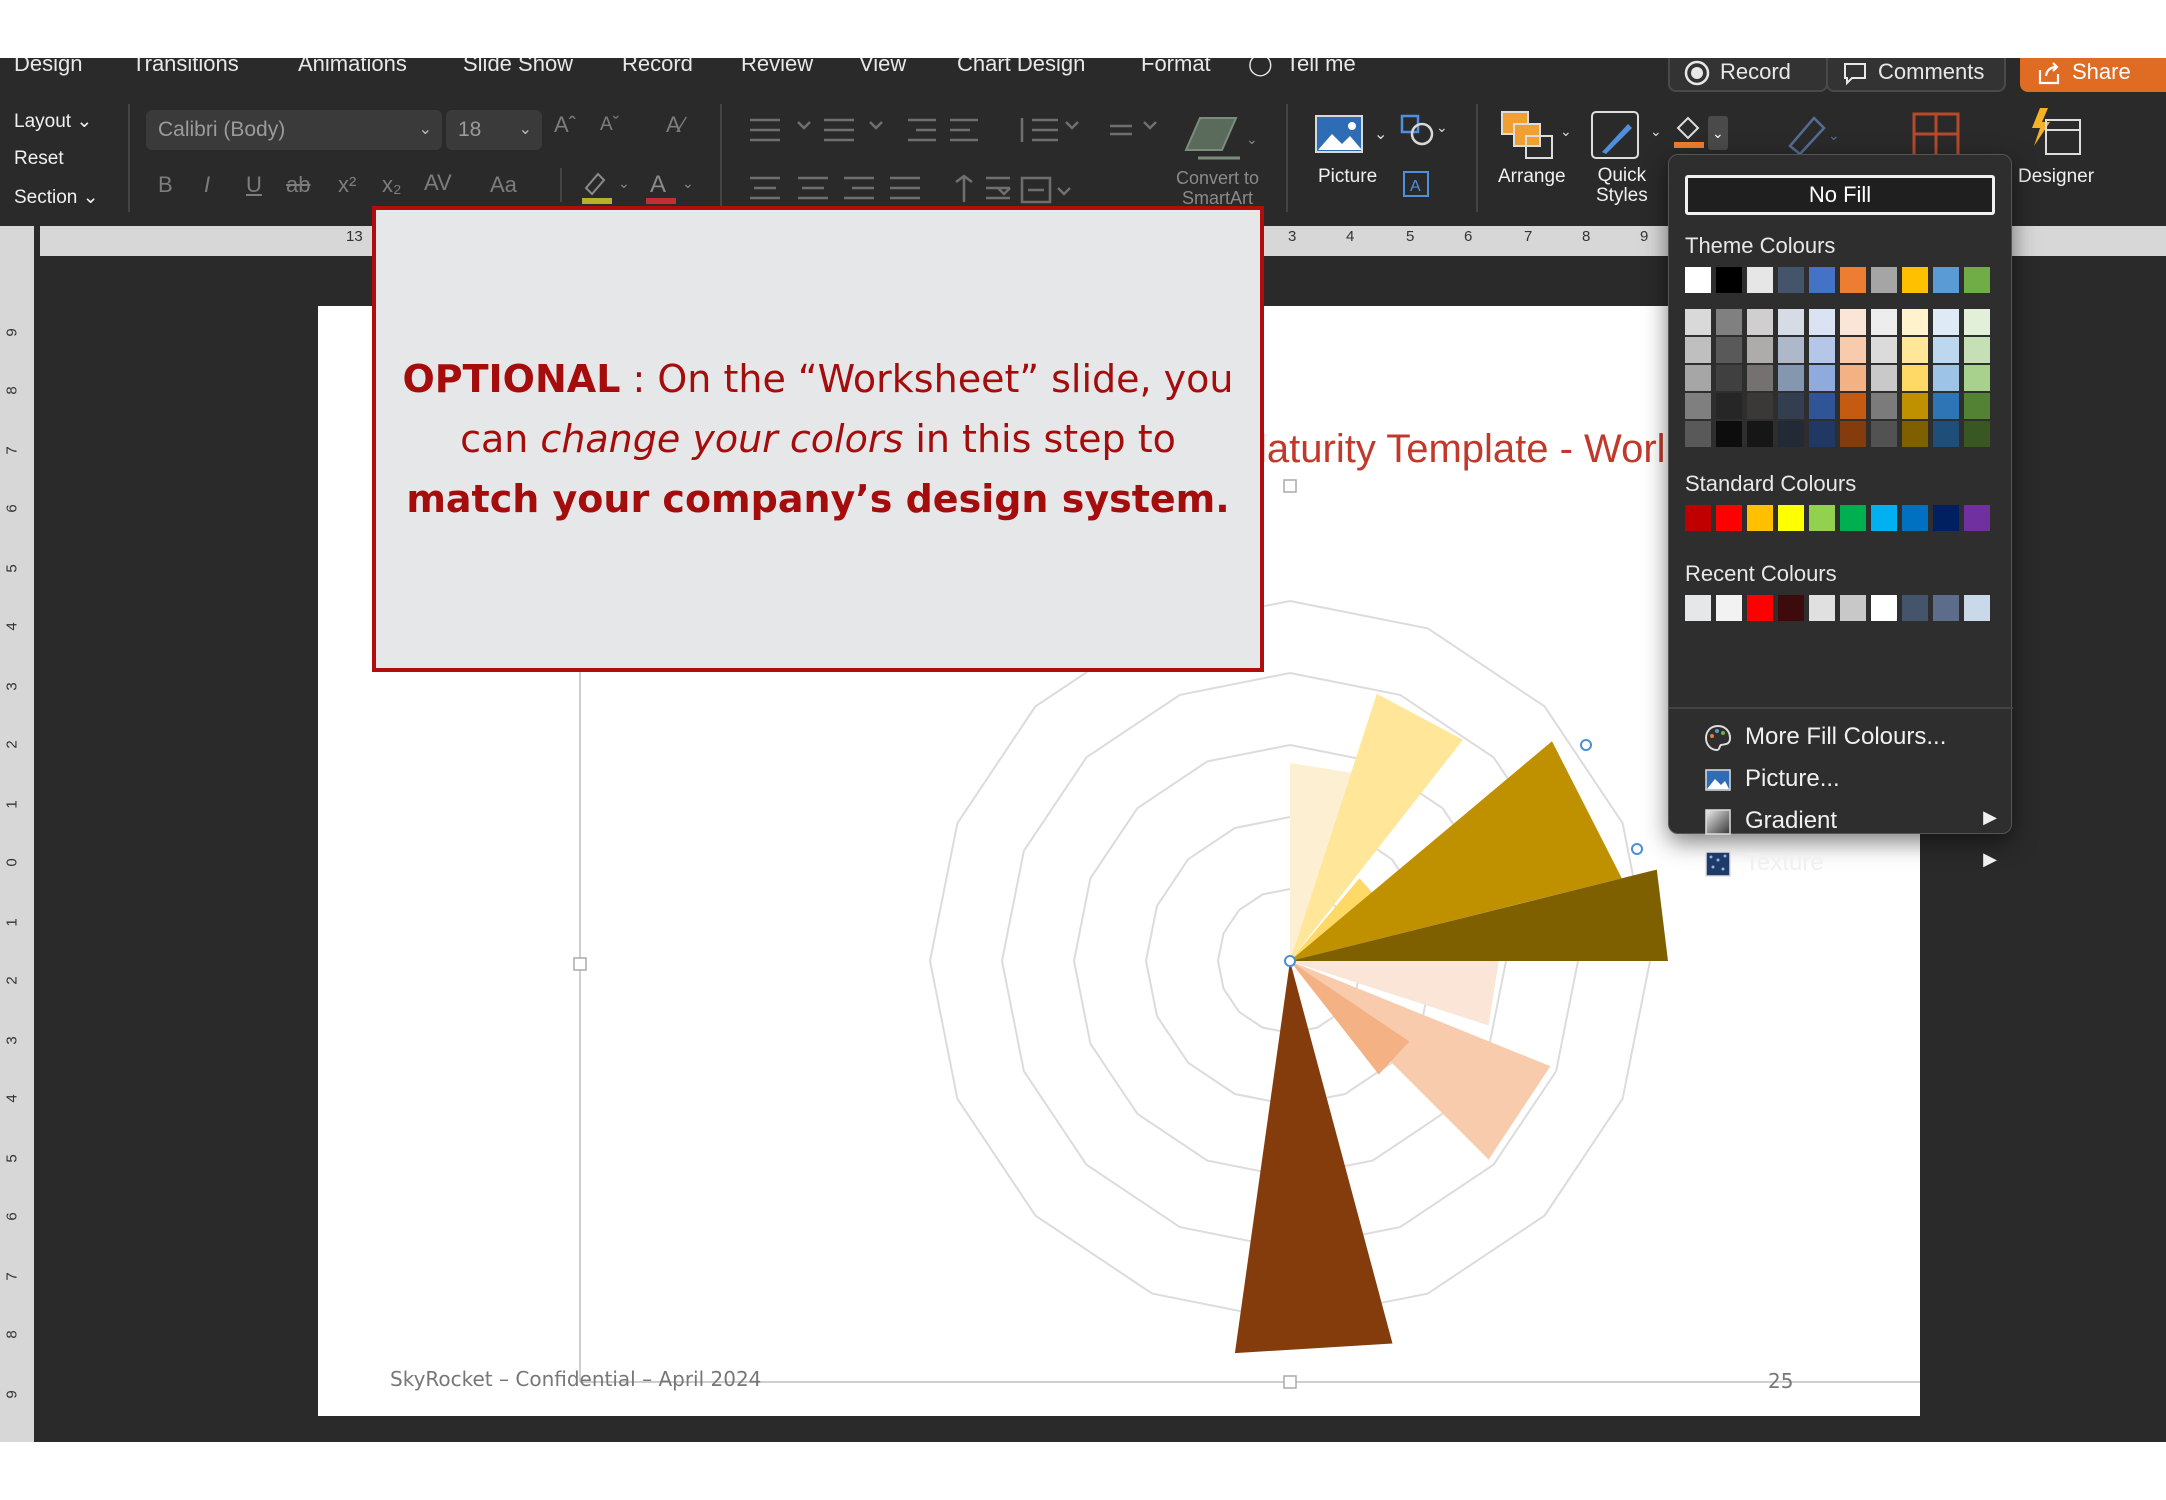 The image size is (2166, 1500). Describe the element at coordinates (392, 185) in the screenshot. I see `subscript-button: x₂` at that location.